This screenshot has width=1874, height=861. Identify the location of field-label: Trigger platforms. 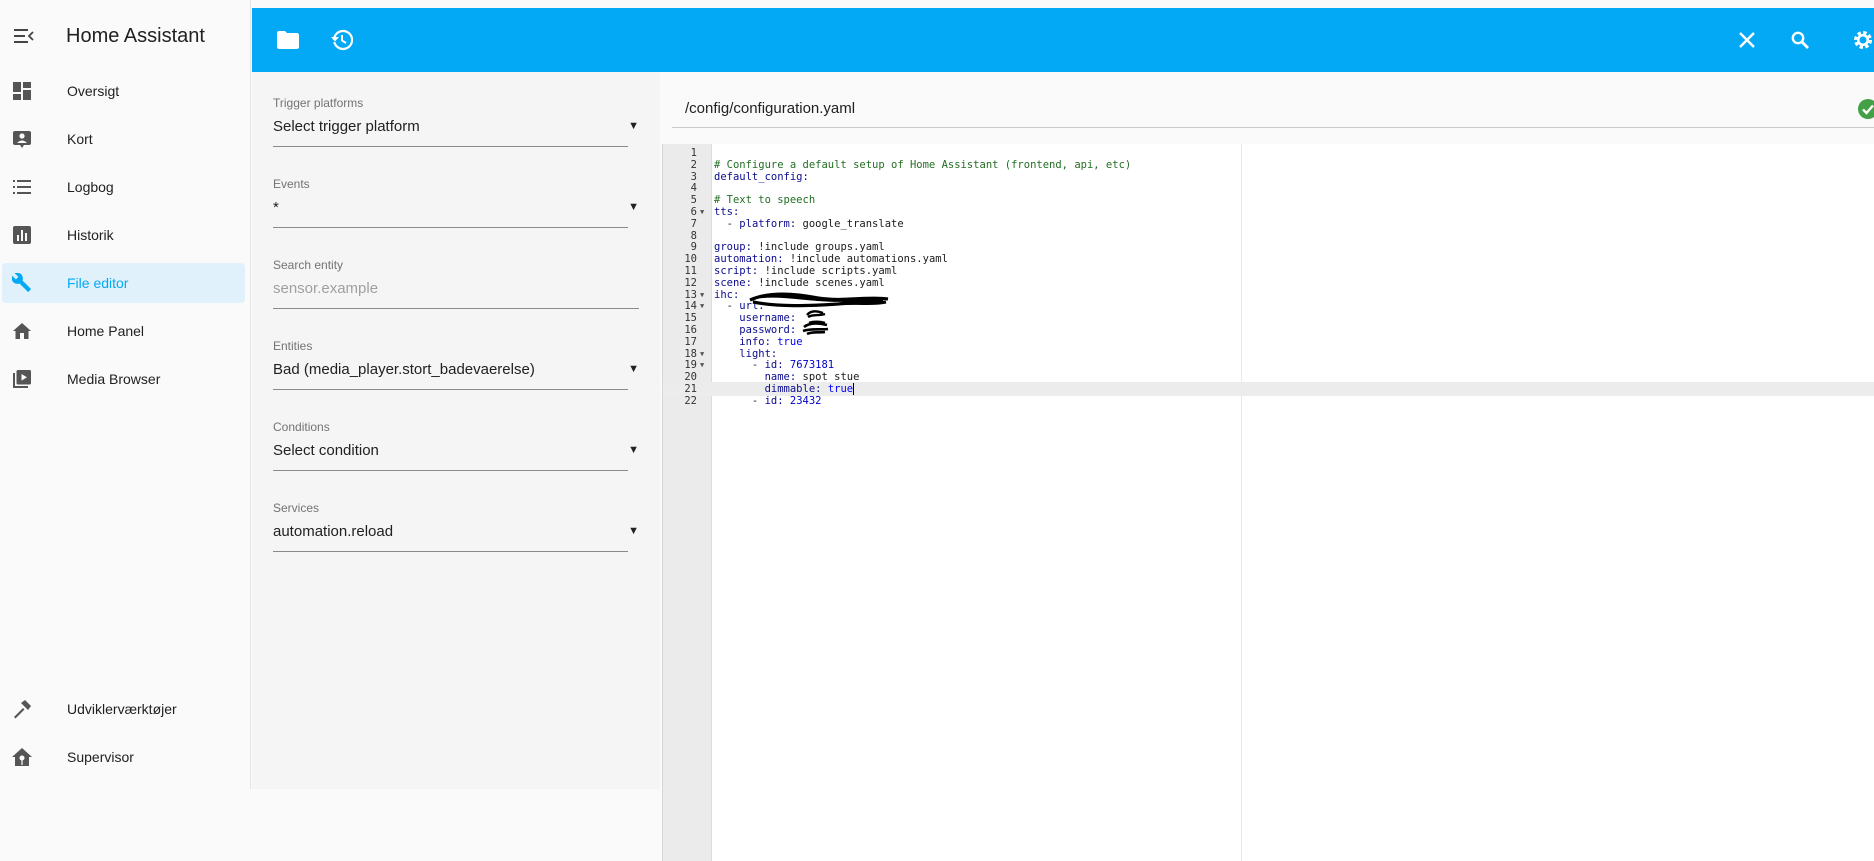
(318, 103).